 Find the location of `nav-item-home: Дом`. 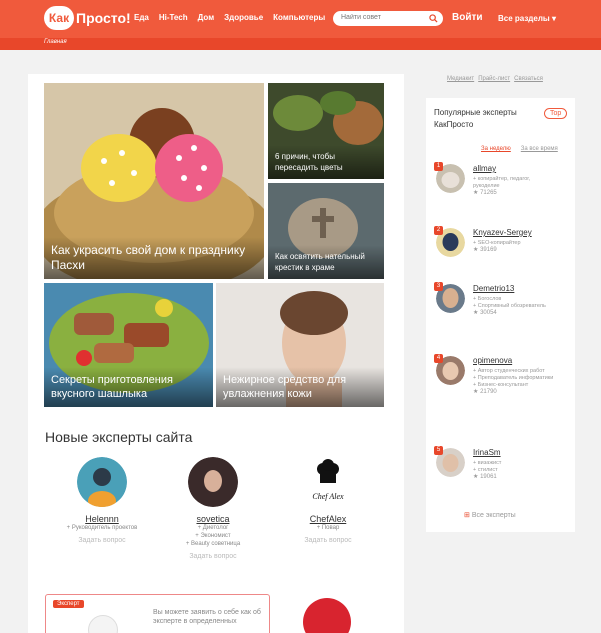

nav-item-home: Дом is located at coordinates (206, 17).